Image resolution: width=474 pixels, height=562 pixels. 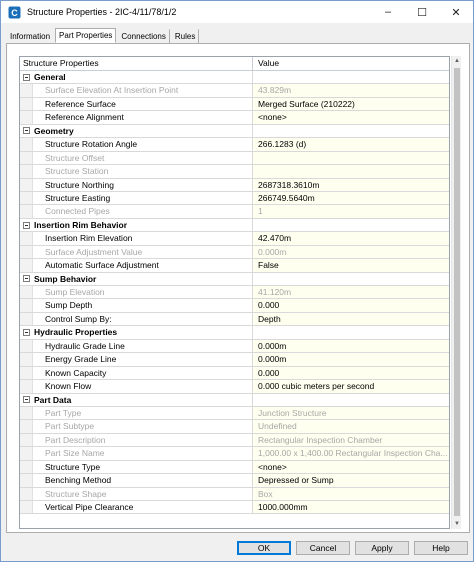 I want to click on tab-rules: Rules, so click(x=185, y=36).